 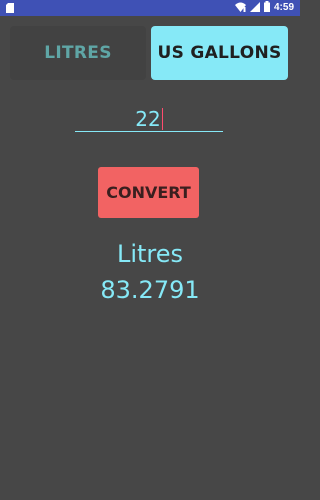 I want to click on litres-unit-button: LITRES, so click(x=78, y=53).